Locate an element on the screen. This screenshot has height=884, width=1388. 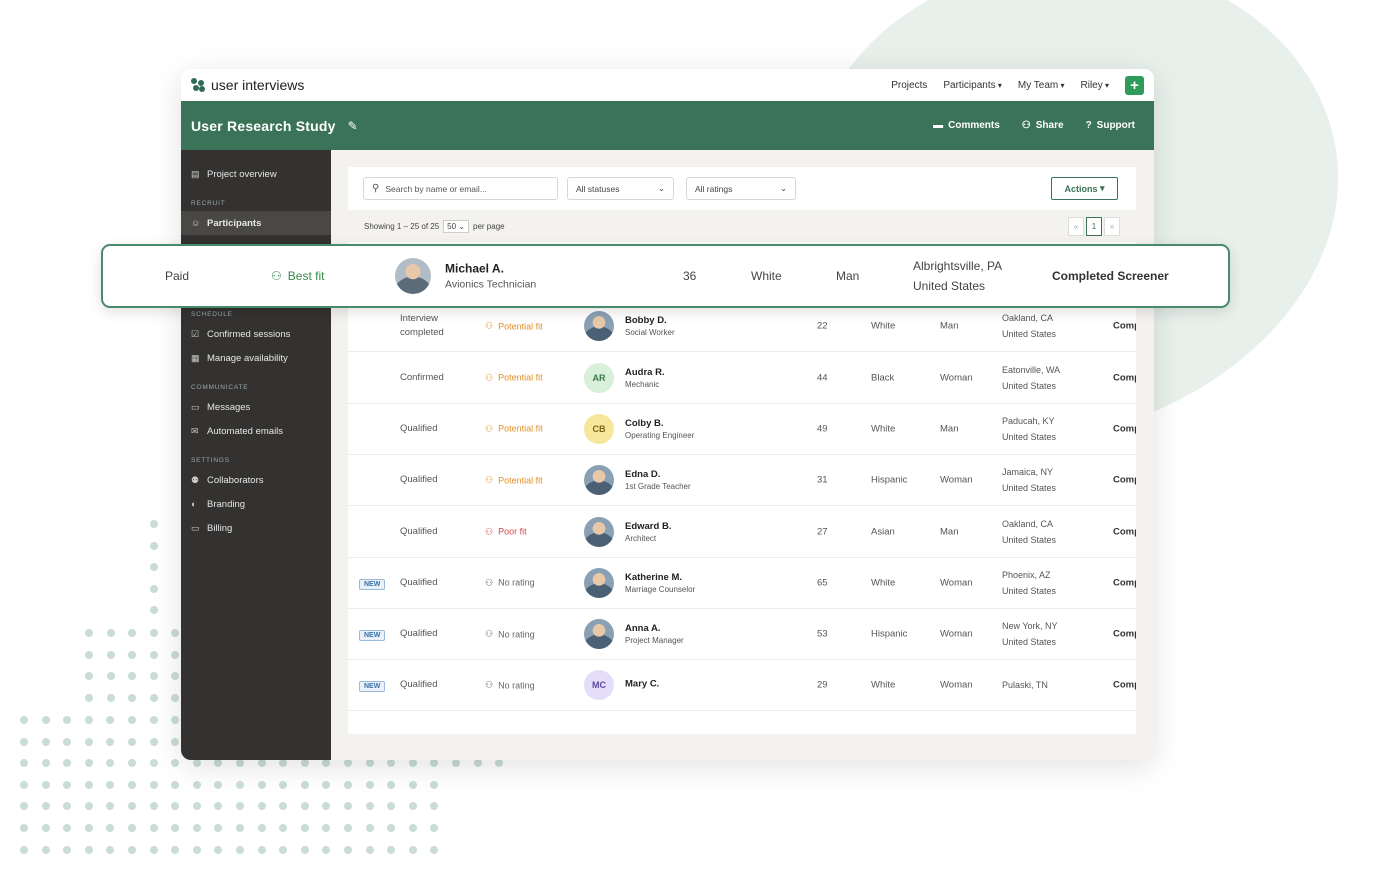
sidebar-item-branding: ◐ Branding is located at coordinates (256, 504).